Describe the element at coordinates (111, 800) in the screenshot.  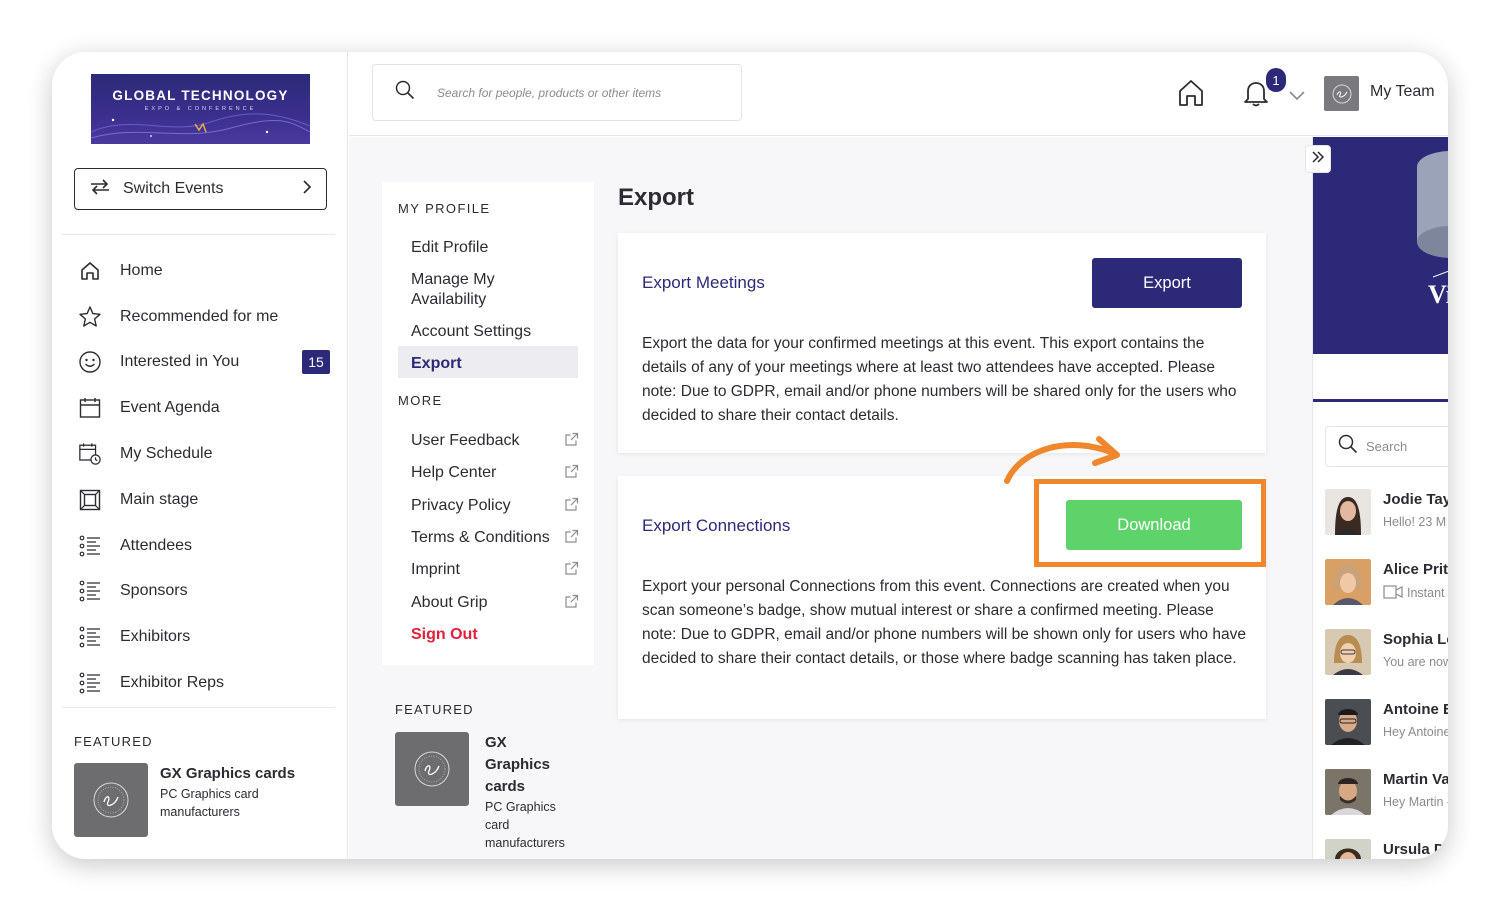
I see `featured-logo` at that location.